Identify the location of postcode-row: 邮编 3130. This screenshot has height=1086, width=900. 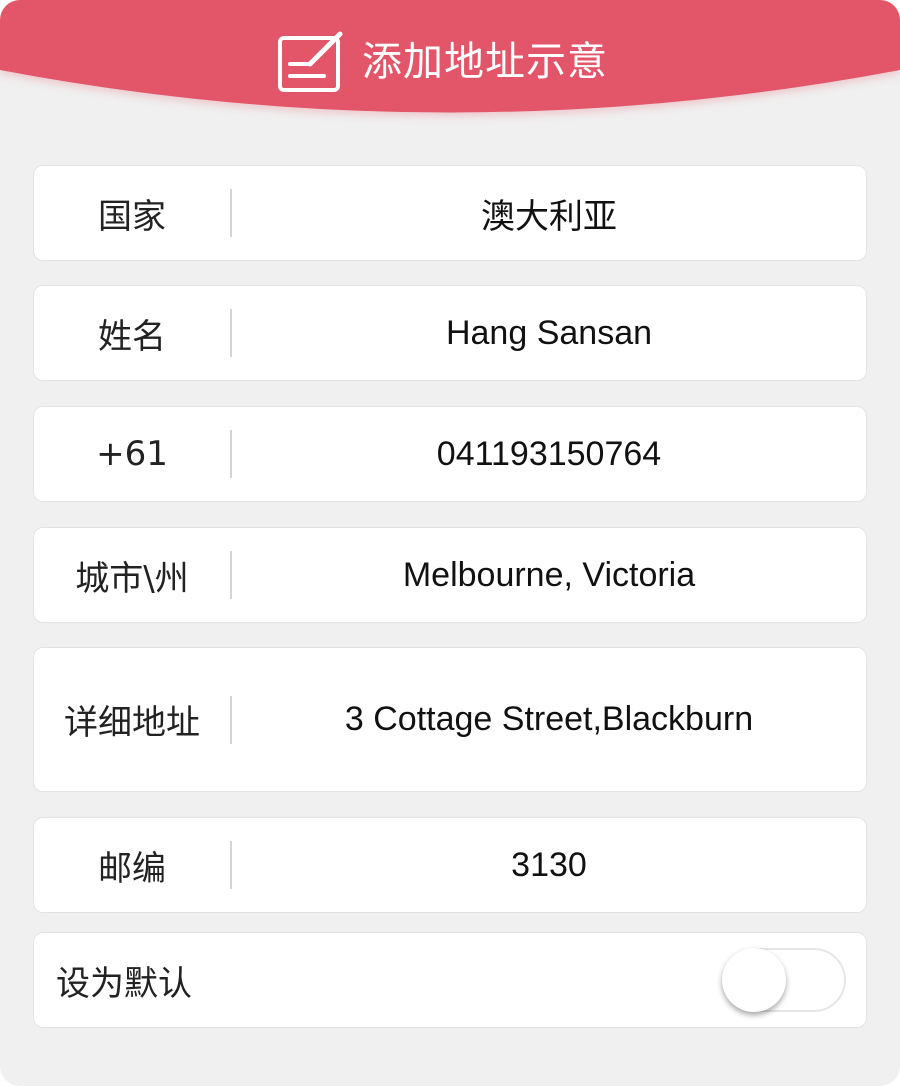
(450, 865).